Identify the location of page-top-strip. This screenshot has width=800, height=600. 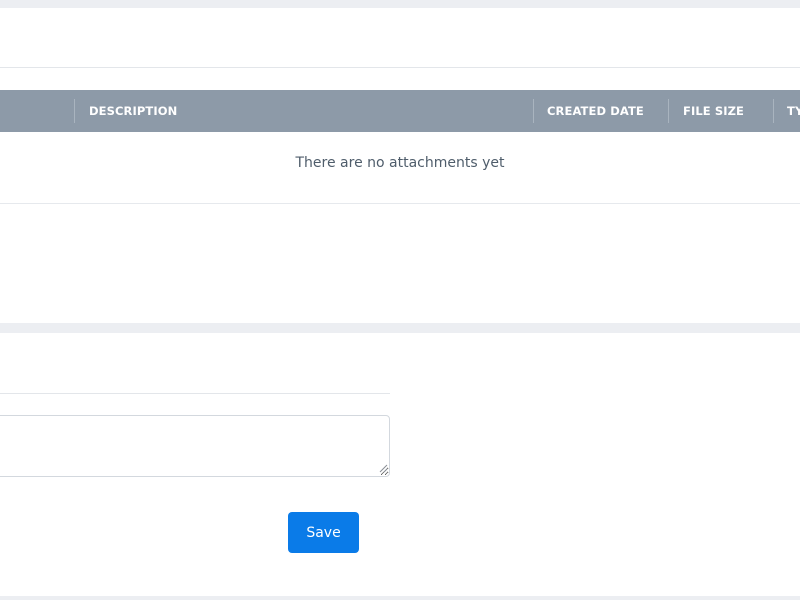
(400, 4).